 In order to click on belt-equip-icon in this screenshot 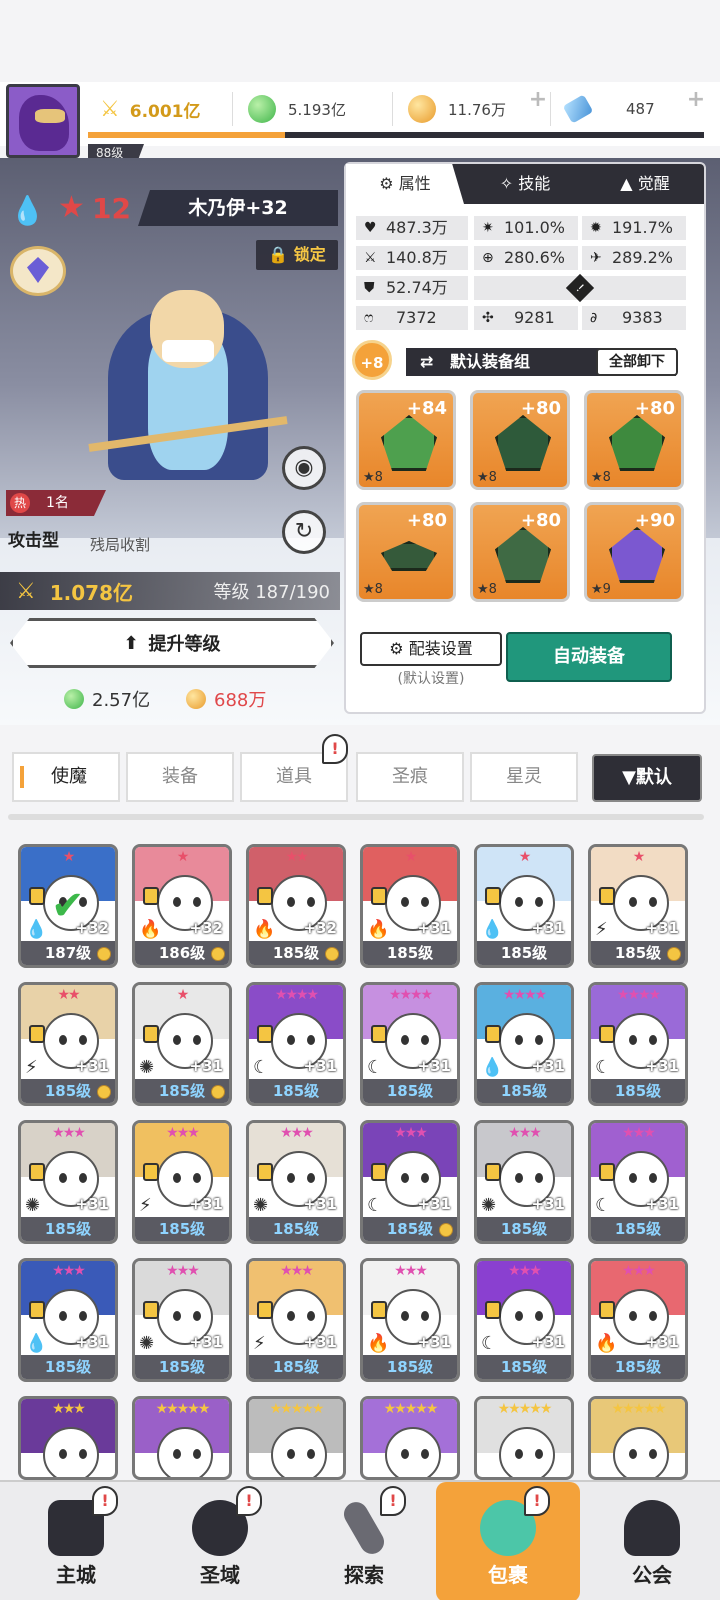, I will do `click(409, 556)`.